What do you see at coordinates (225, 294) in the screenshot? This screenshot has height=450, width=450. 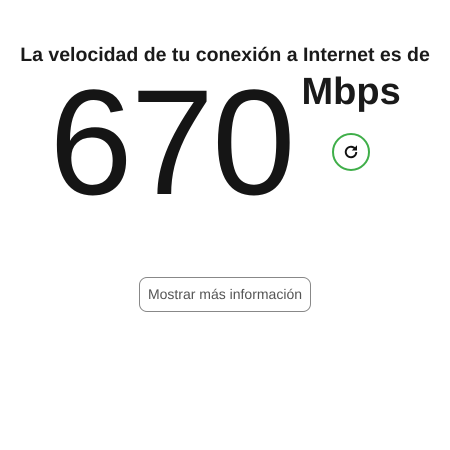 I see `more-info-button: Mostrar más información` at bounding box center [225, 294].